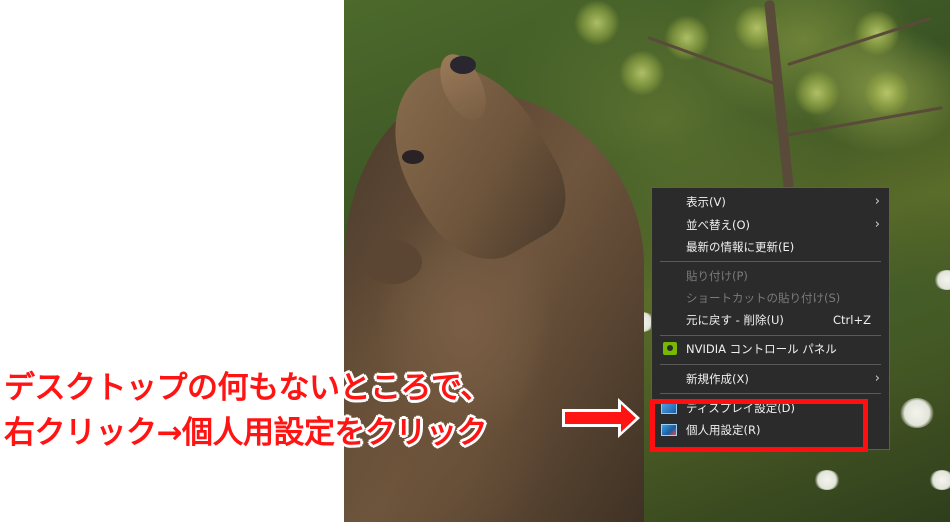 This screenshot has height=522, width=950. Describe the element at coordinates (247, 388) in the screenshot. I see `annotation-line-1: デスクトップの何もないところで、` at that location.